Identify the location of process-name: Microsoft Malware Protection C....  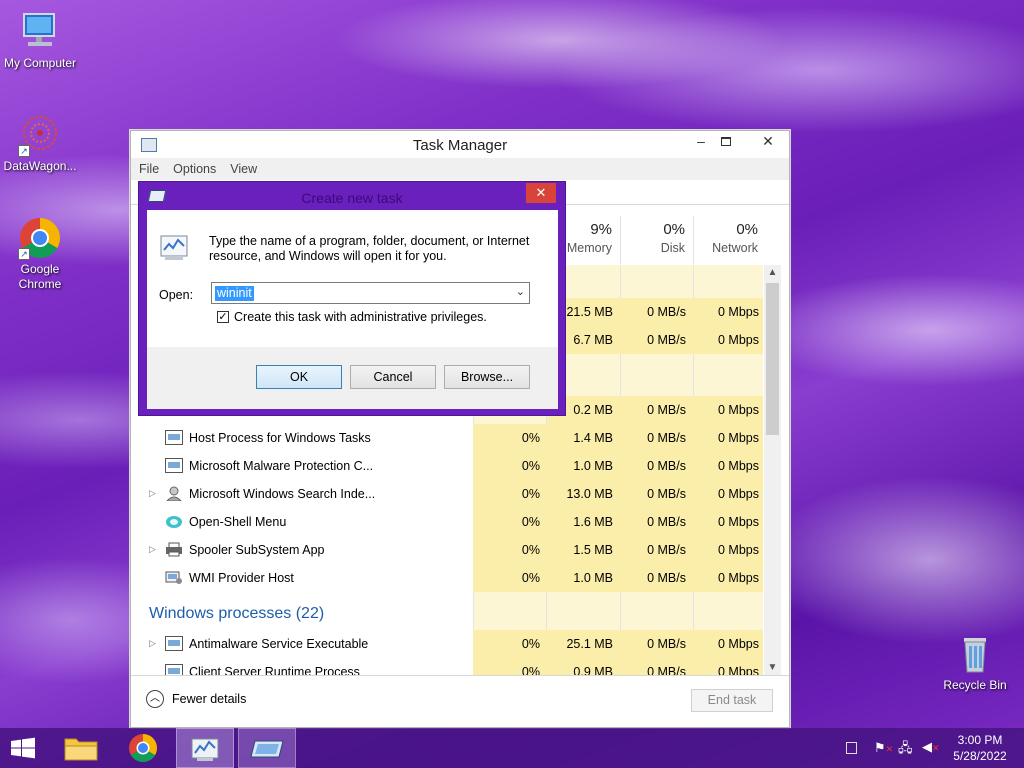
(281, 466).